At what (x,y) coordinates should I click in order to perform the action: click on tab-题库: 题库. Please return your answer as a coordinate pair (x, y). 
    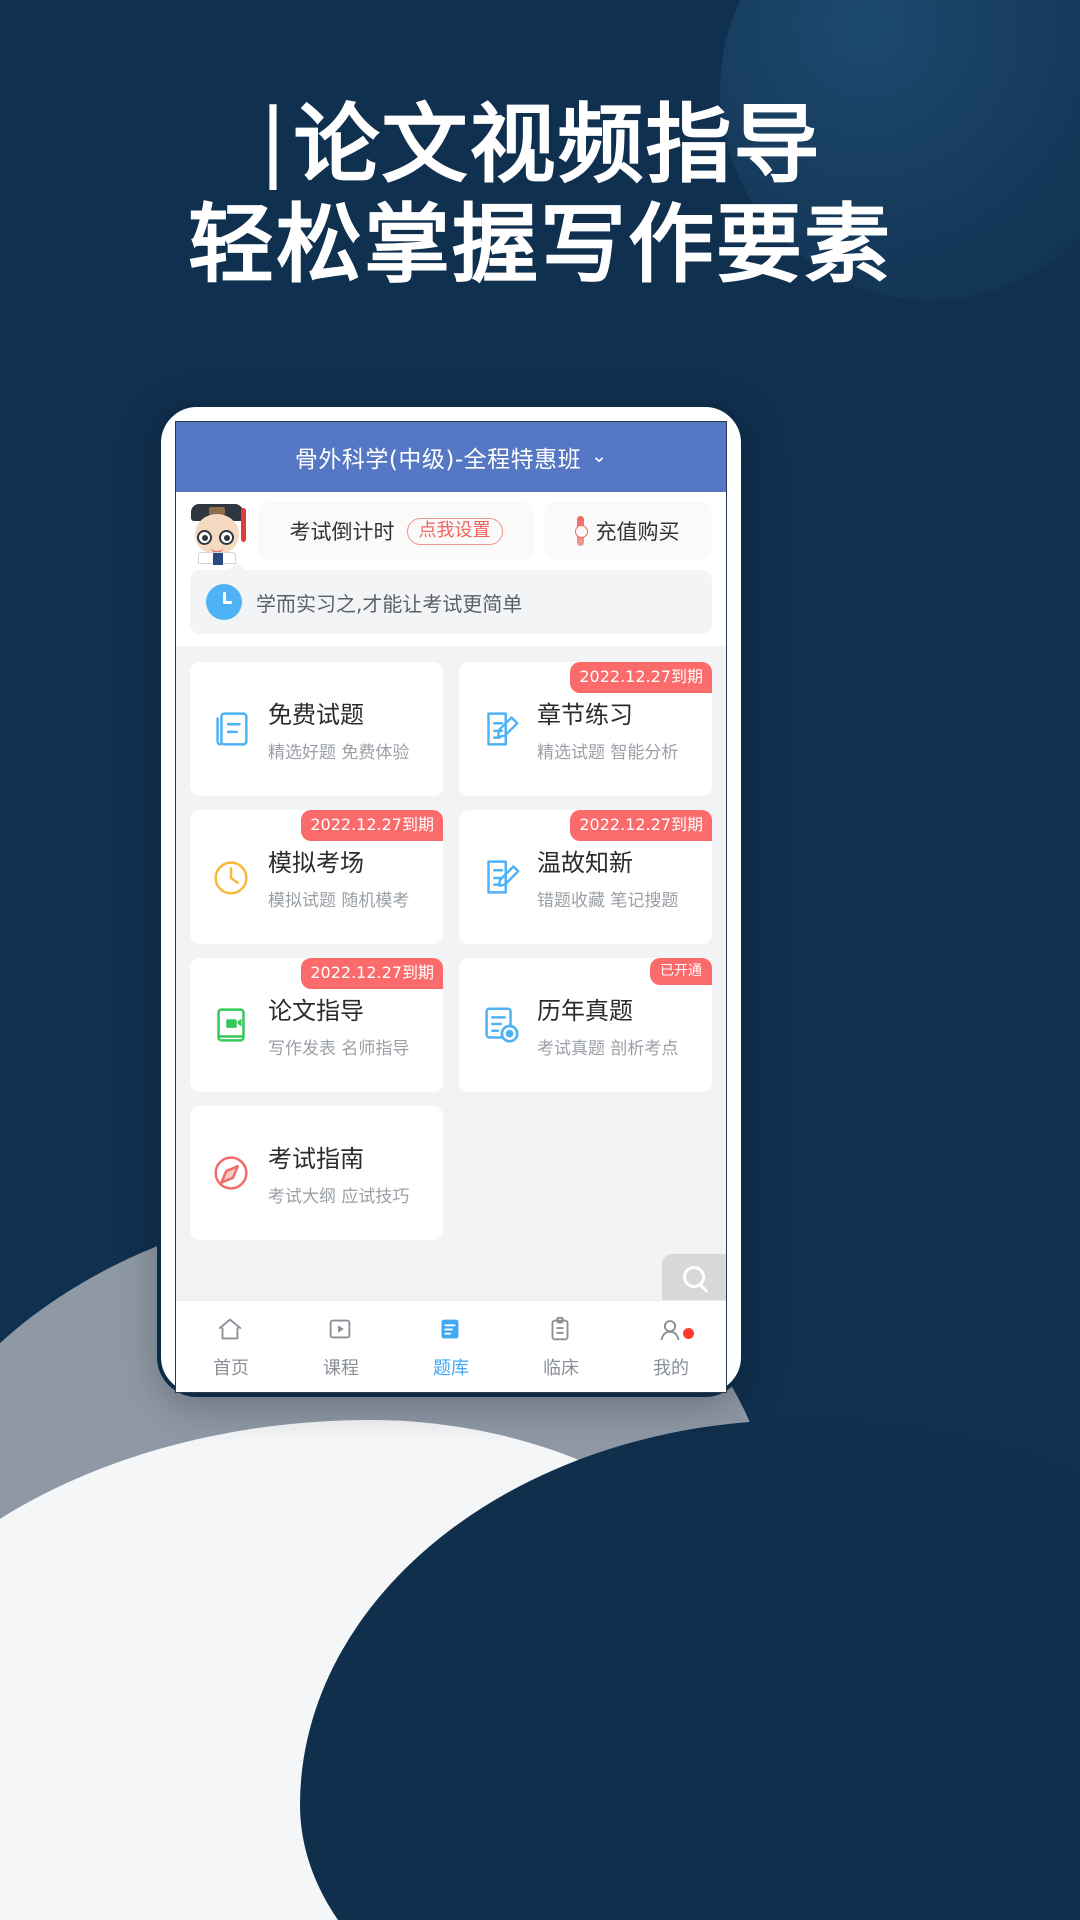
    Looking at the image, I should click on (451, 1347).